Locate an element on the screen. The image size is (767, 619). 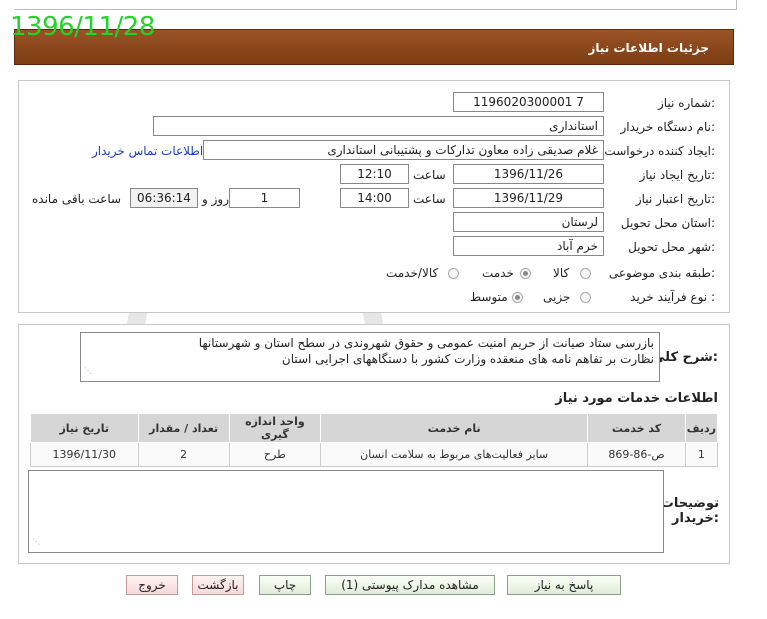
cell-unit: طرح is located at coordinates (275, 454).